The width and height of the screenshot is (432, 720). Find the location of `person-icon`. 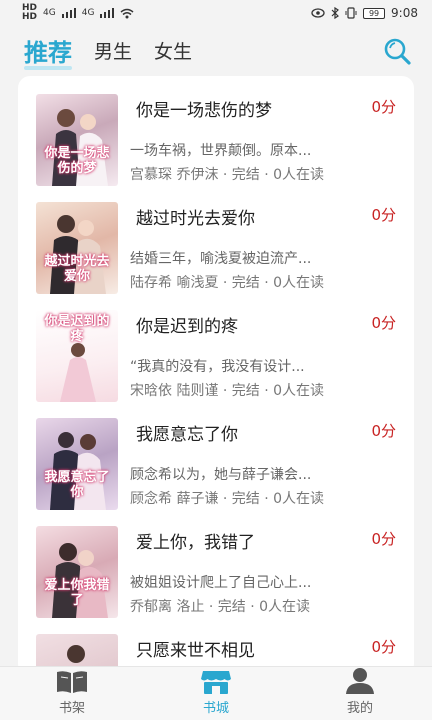

person-icon is located at coordinates (360, 681).